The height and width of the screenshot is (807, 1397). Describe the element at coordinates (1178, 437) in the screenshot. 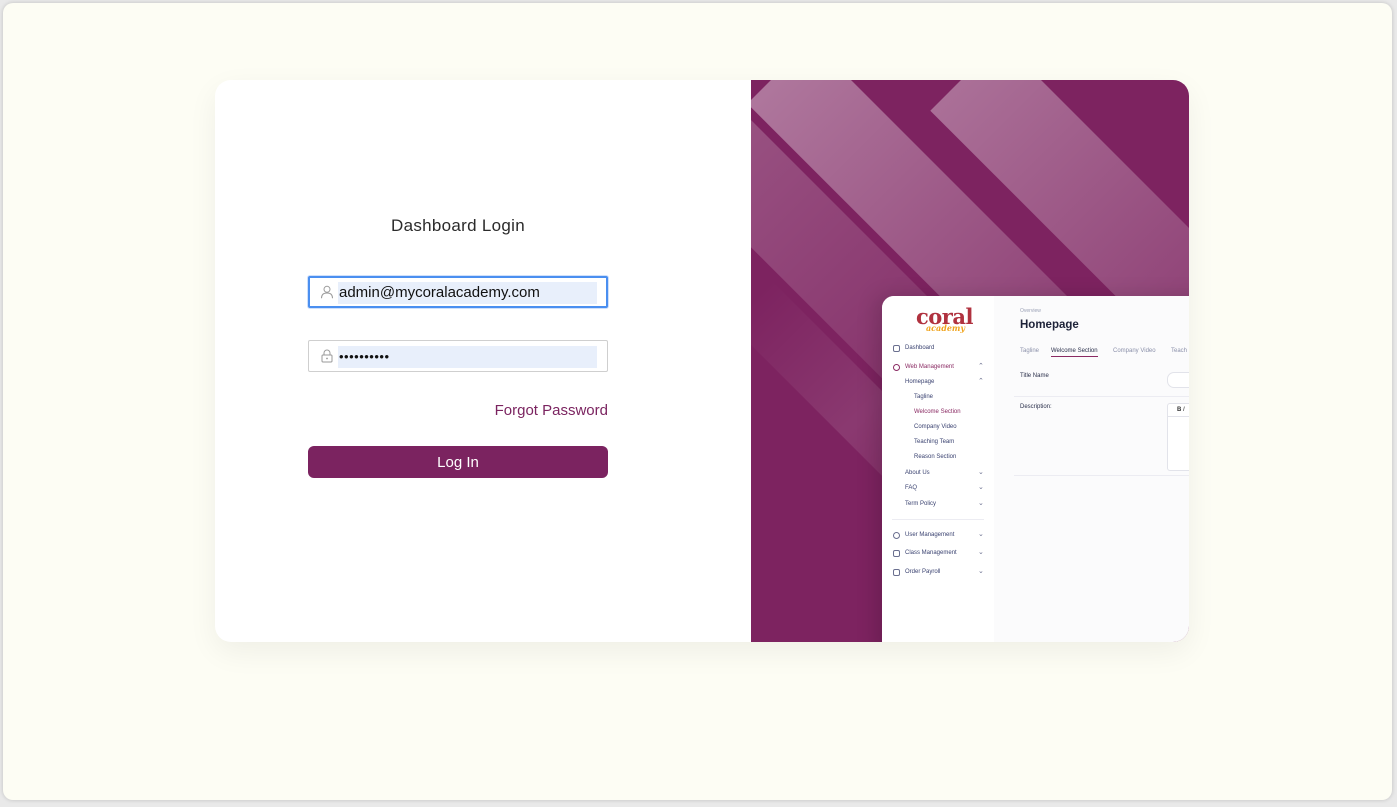

I see `preview-description-editor: B I` at that location.